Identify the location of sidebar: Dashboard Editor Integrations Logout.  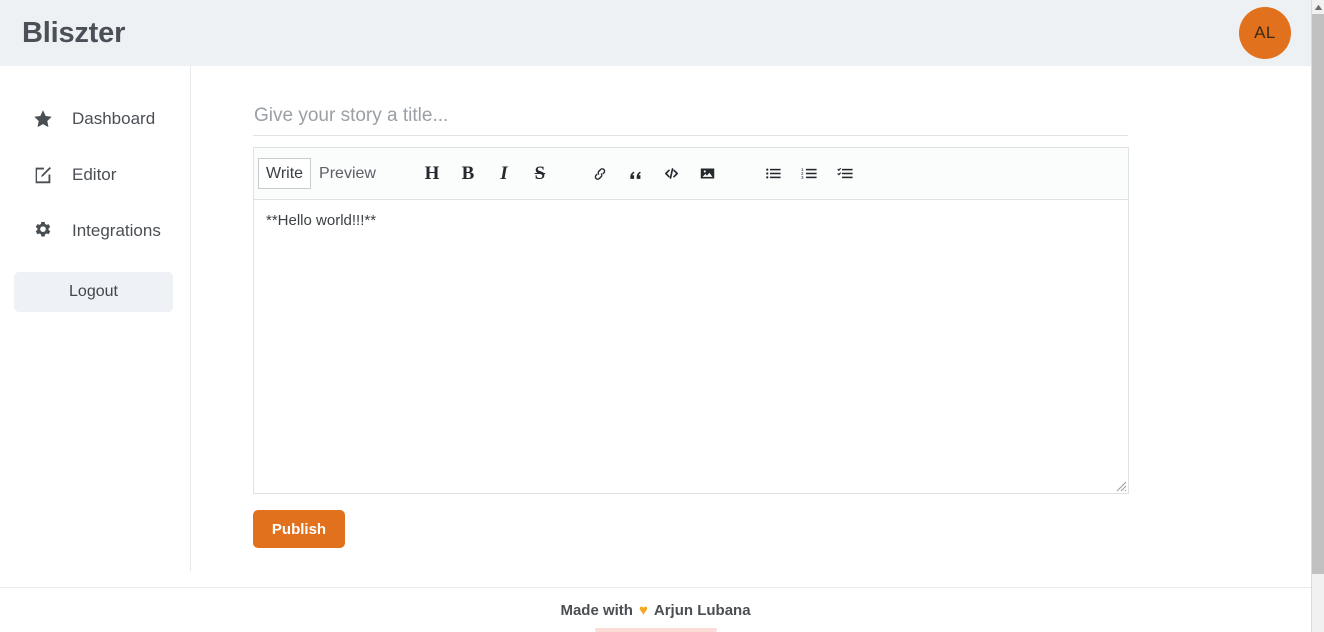
(95, 318).